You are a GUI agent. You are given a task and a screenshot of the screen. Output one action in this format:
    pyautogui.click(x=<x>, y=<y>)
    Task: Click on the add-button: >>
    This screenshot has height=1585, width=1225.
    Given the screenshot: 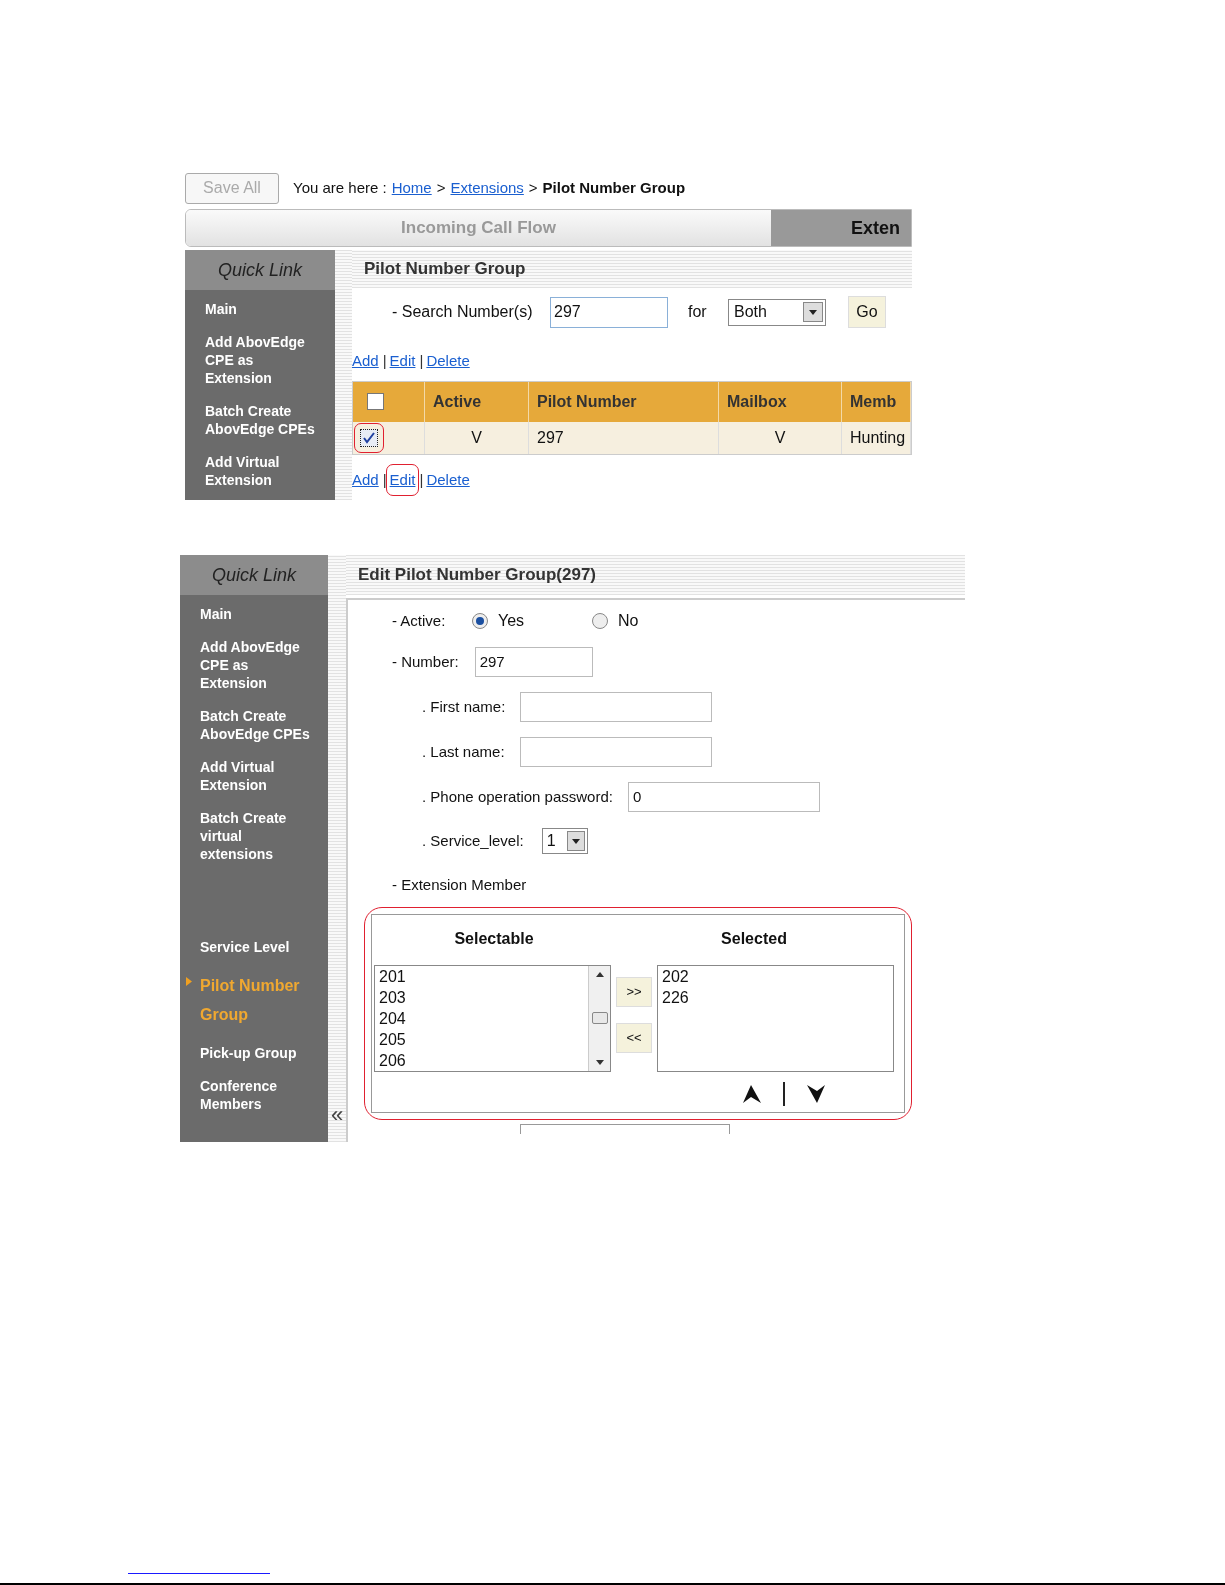 What is the action you would take?
    pyautogui.click(x=634, y=991)
    